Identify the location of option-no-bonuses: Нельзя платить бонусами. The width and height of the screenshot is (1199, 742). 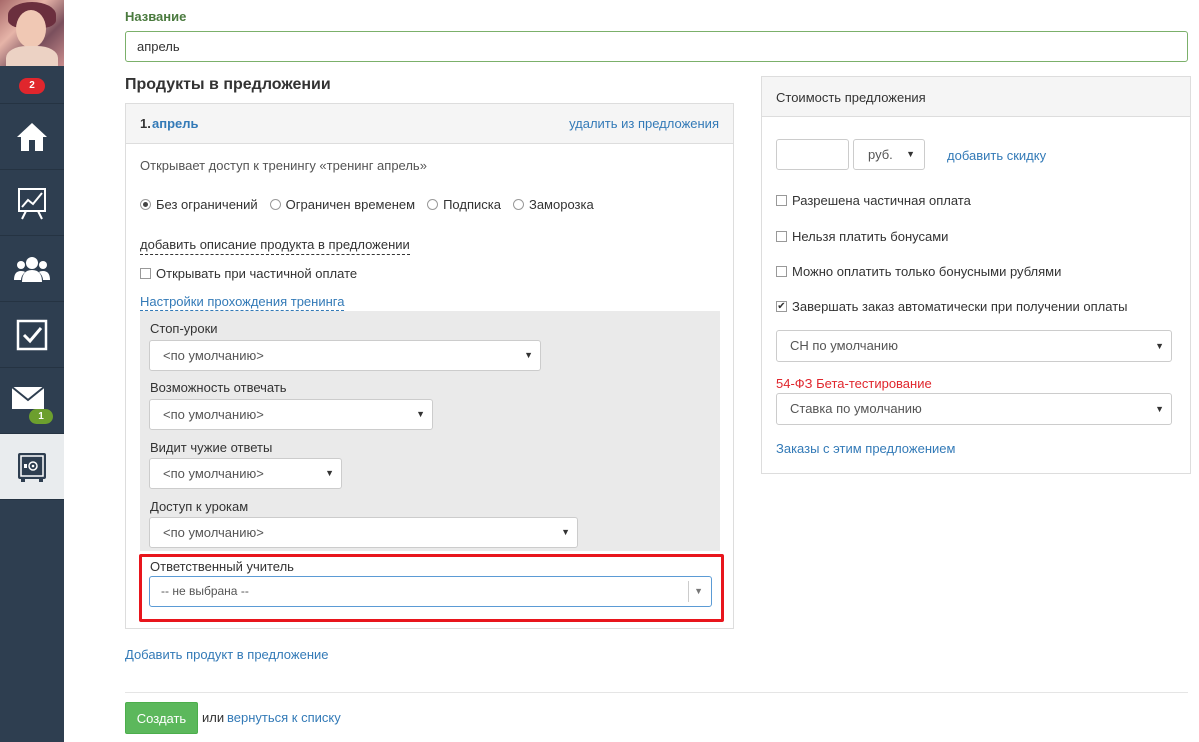
(862, 236).